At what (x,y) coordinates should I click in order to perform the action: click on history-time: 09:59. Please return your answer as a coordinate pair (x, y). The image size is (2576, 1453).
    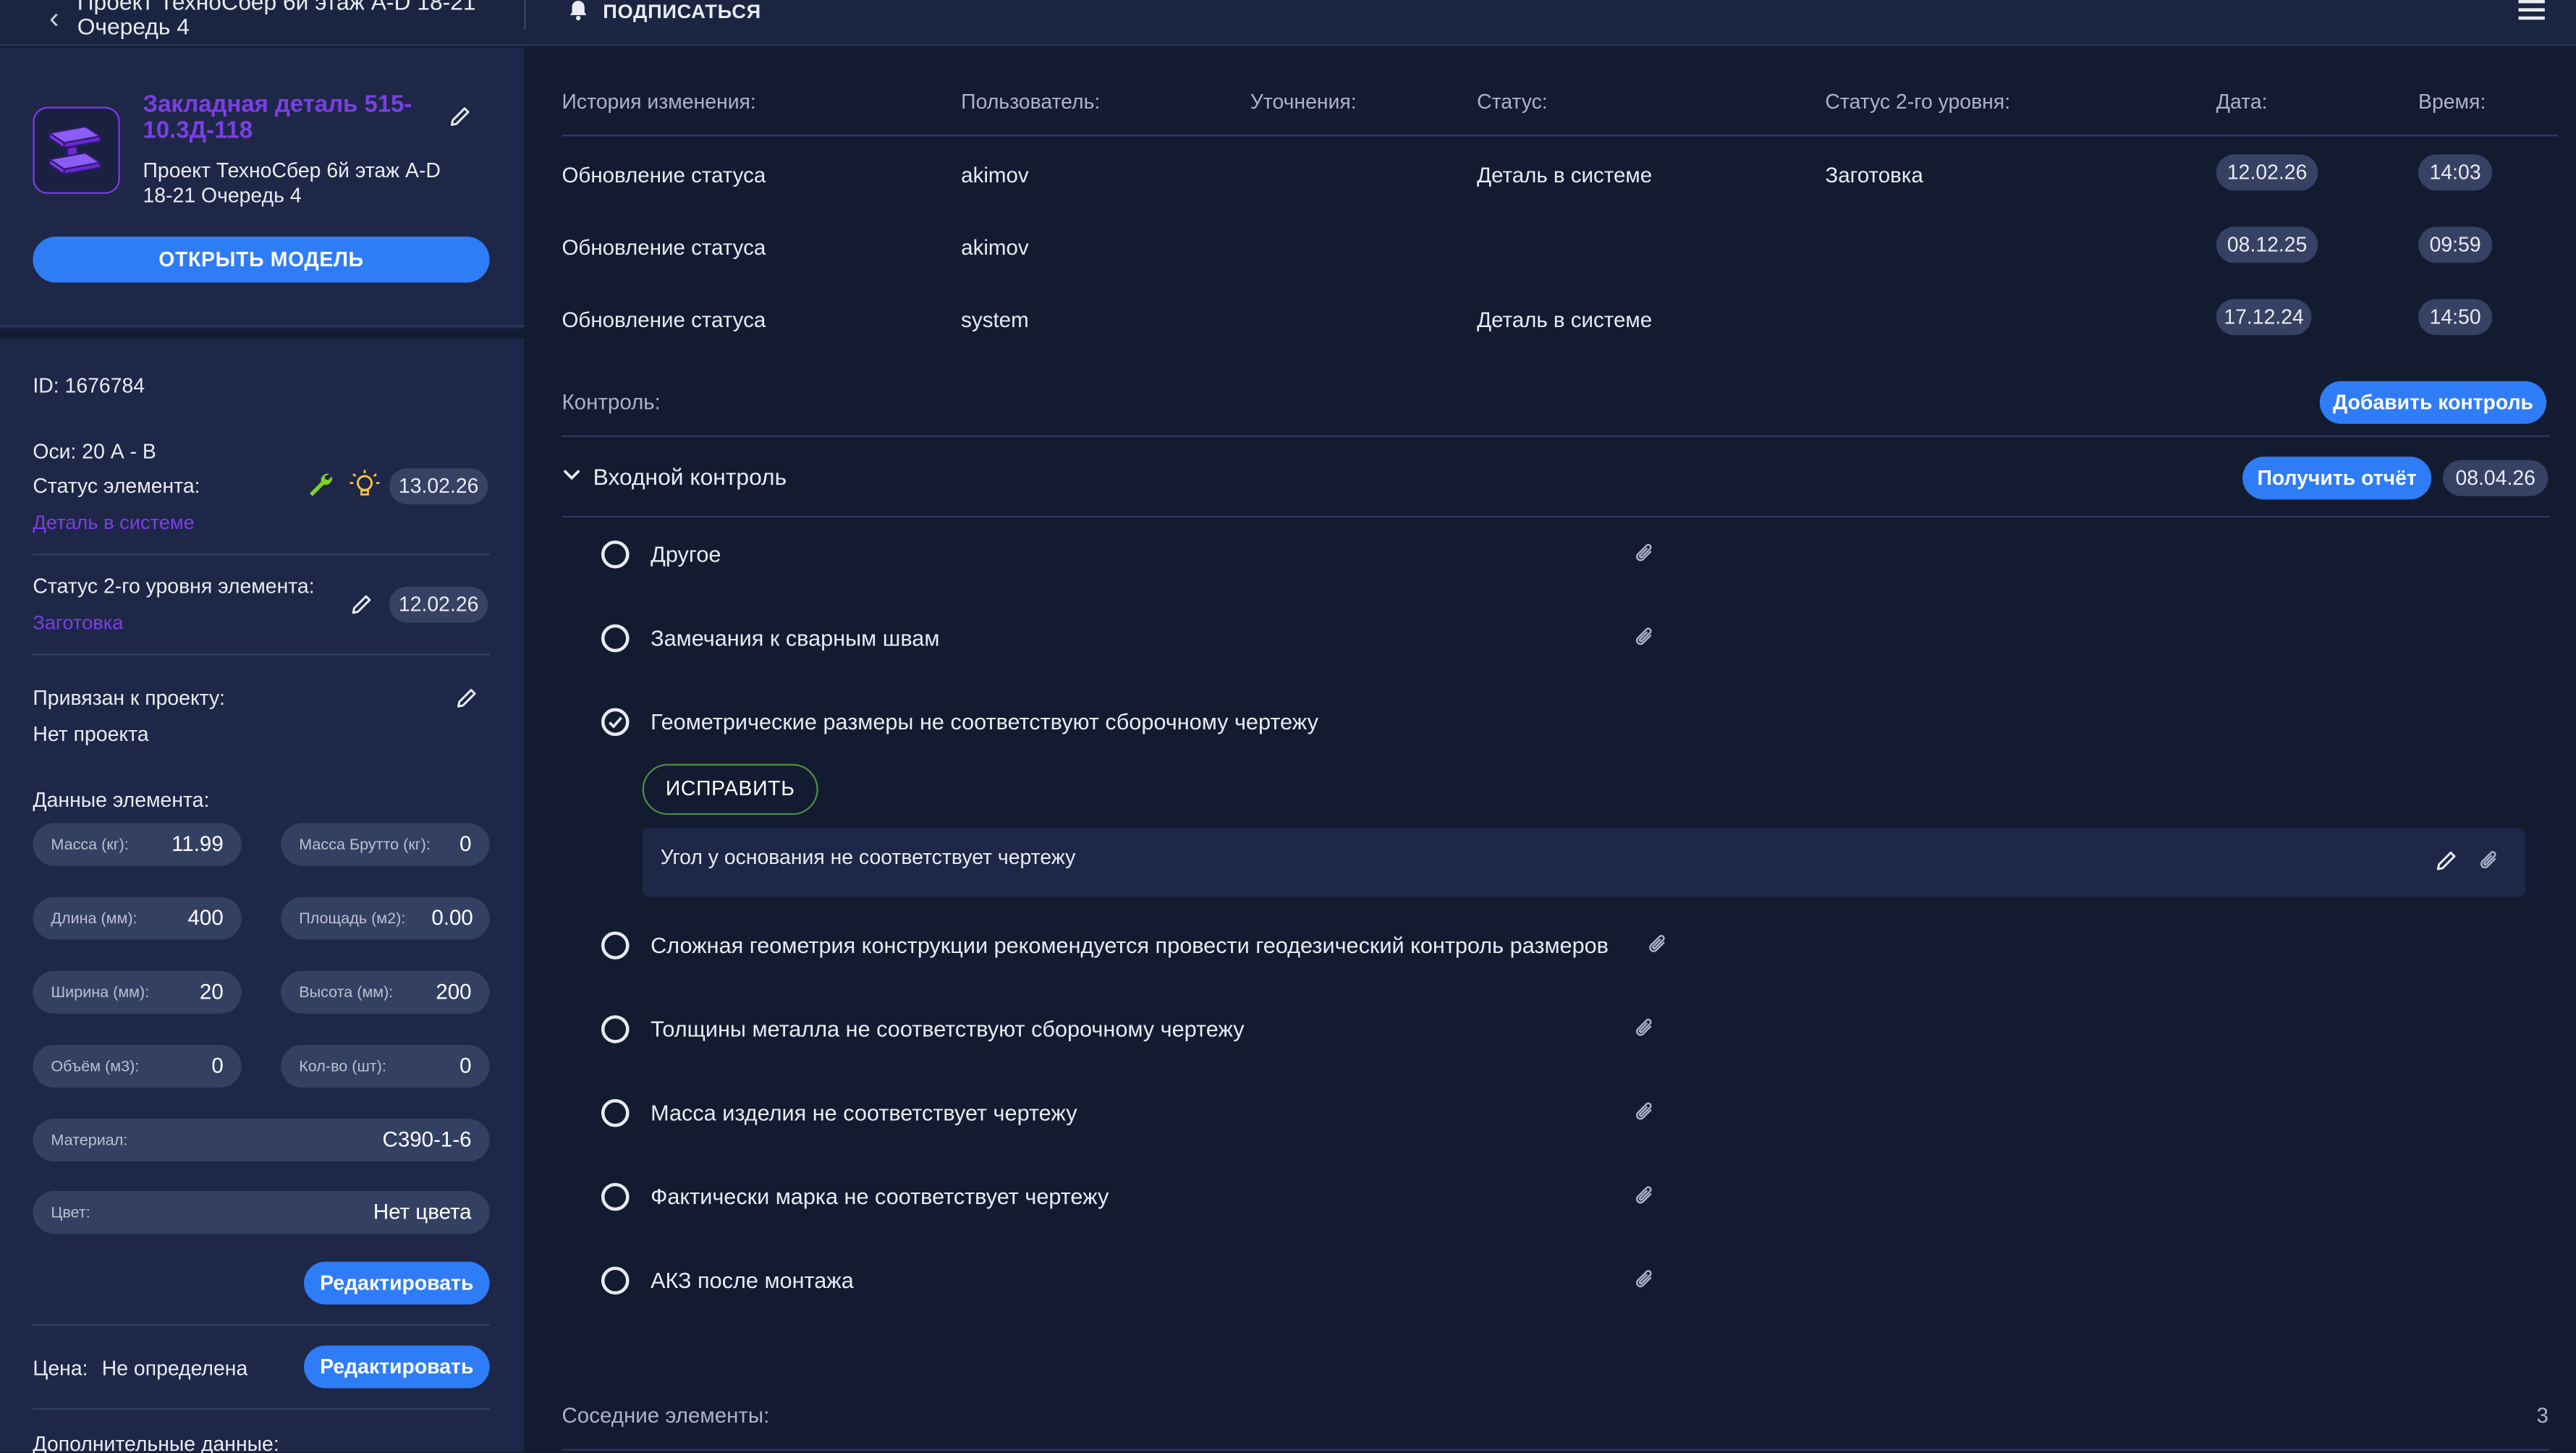
    Looking at the image, I should click on (2455, 245).